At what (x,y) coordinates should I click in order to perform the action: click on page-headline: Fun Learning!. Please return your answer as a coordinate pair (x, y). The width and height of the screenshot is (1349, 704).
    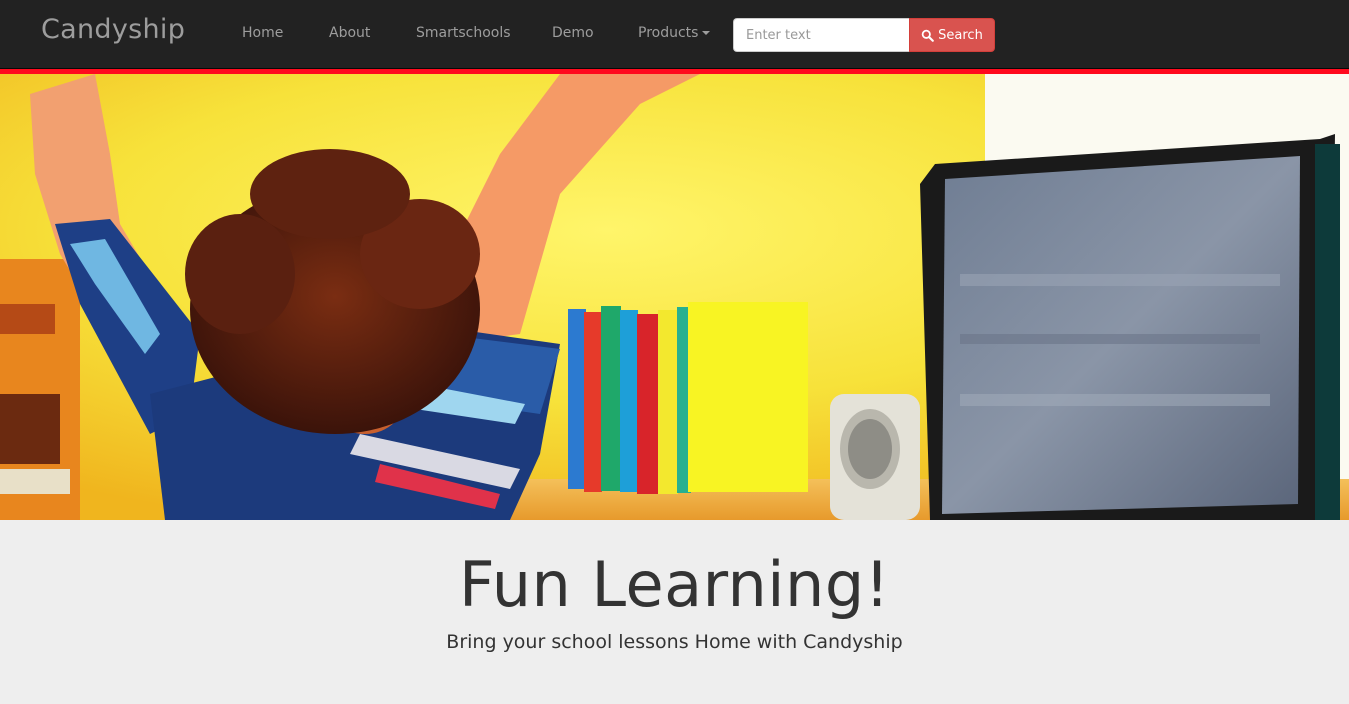
    Looking at the image, I should click on (674, 584).